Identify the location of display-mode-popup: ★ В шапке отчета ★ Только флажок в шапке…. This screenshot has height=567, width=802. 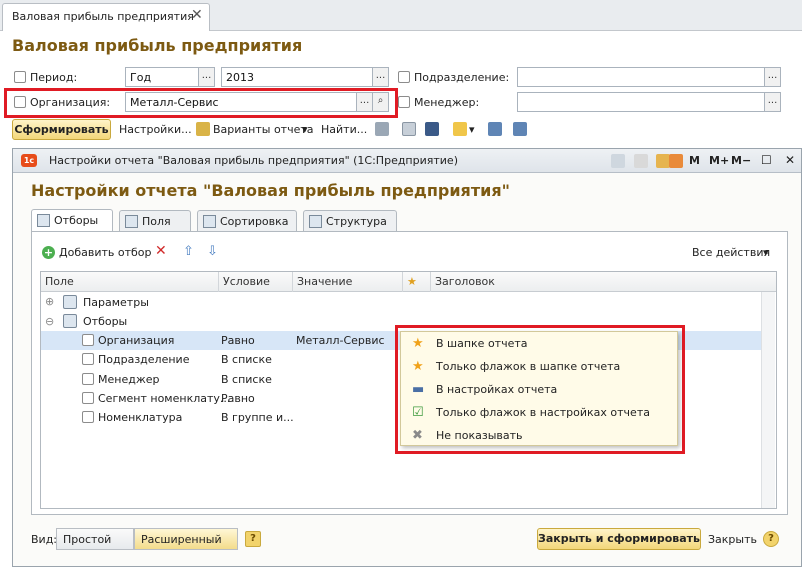
(539, 388).